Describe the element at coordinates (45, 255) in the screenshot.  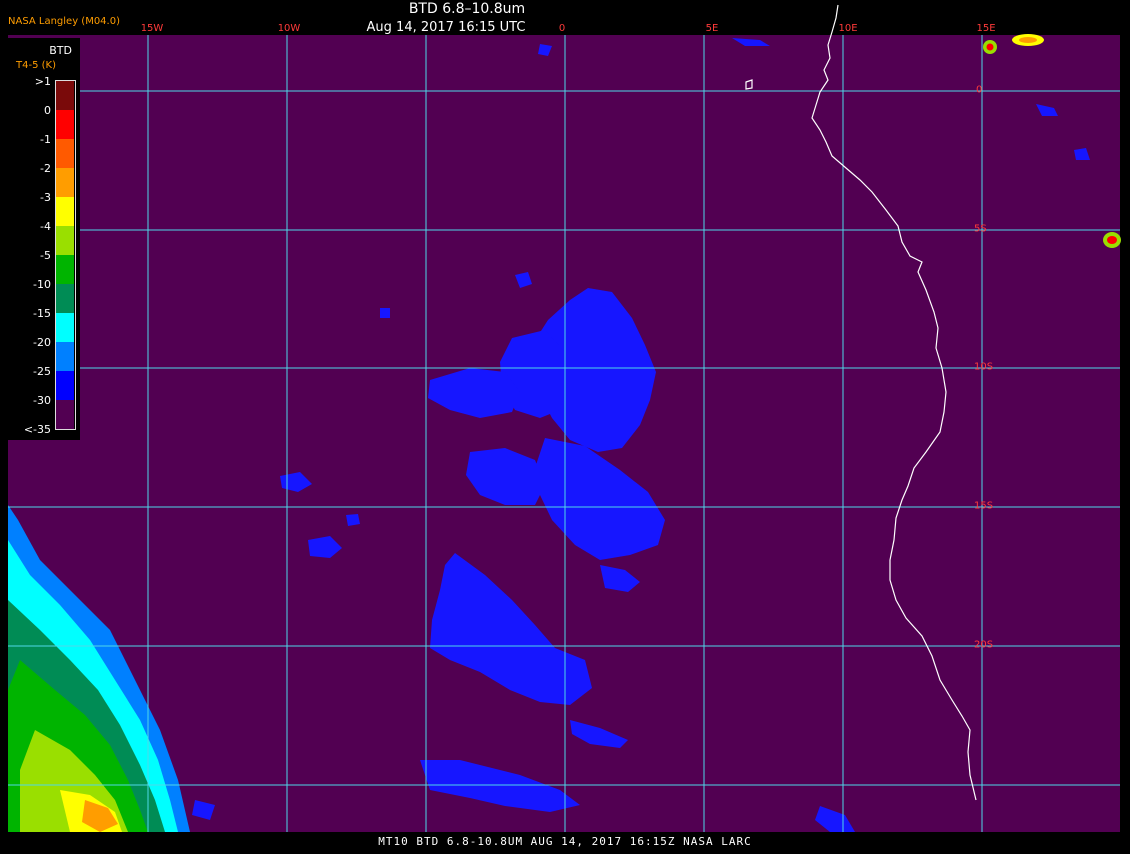
I see `legend-label: -5` at that location.